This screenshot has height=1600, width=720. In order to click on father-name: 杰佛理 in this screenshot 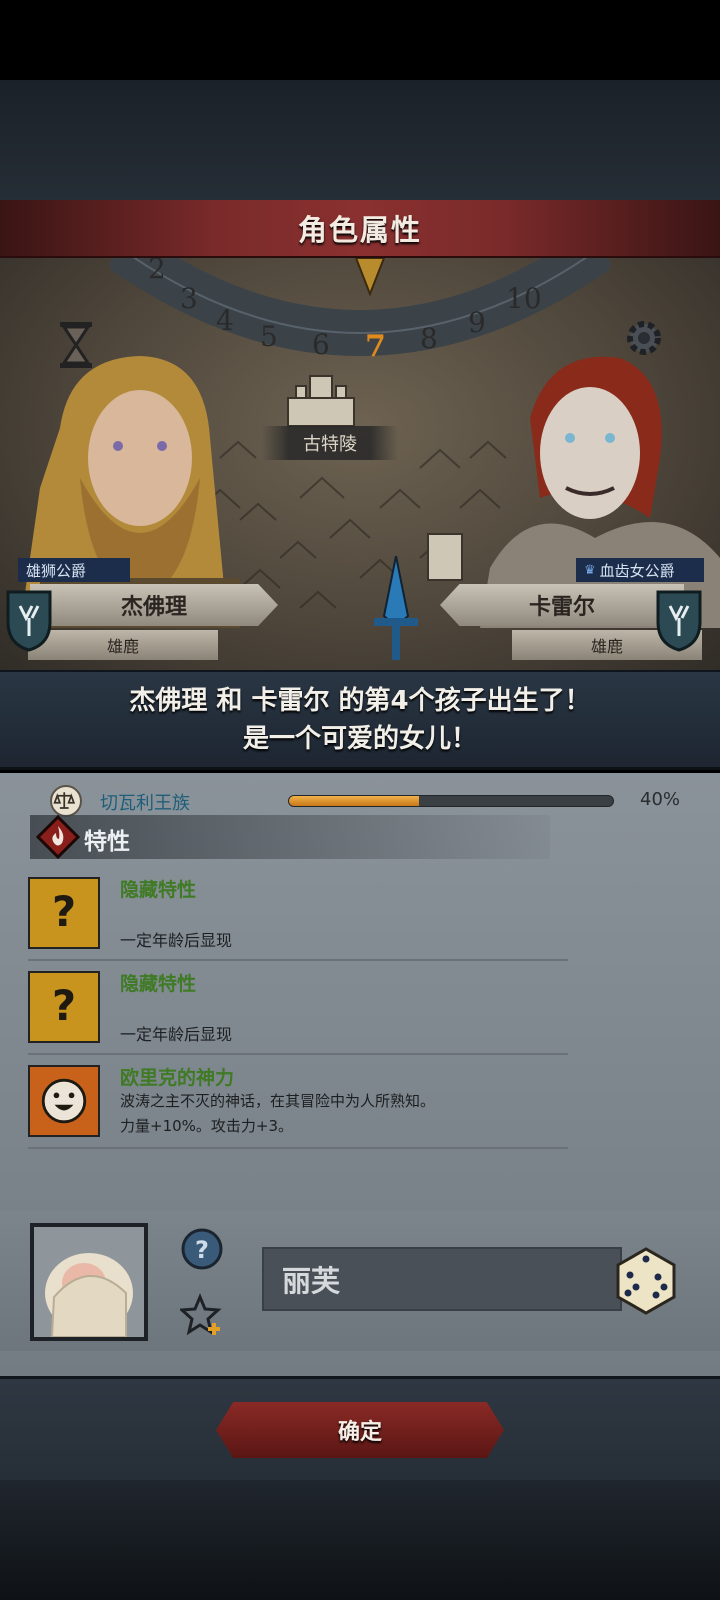, I will do `click(153, 607)`.